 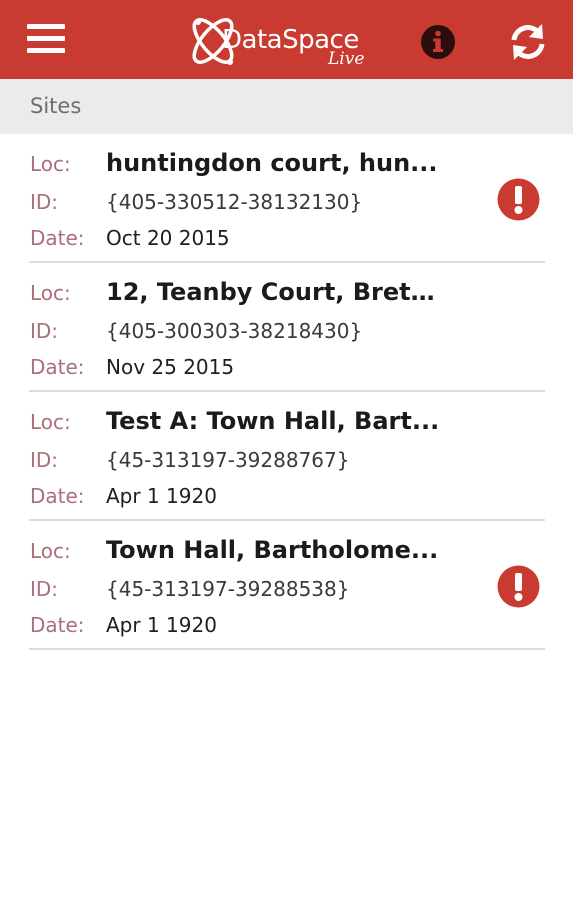 I want to click on refresh-icon, so click(x=528, y=42).